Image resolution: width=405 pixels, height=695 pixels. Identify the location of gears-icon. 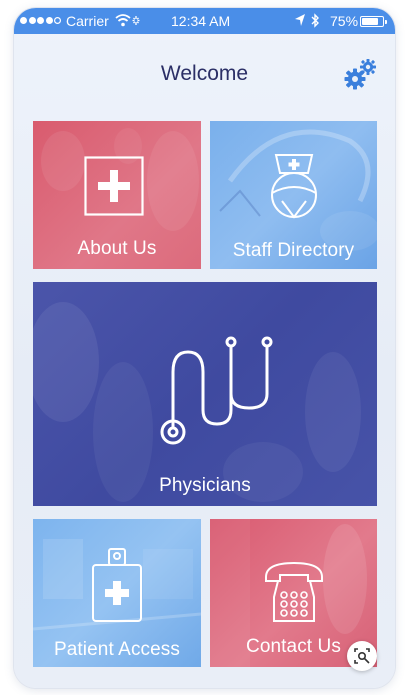
(360, 74).